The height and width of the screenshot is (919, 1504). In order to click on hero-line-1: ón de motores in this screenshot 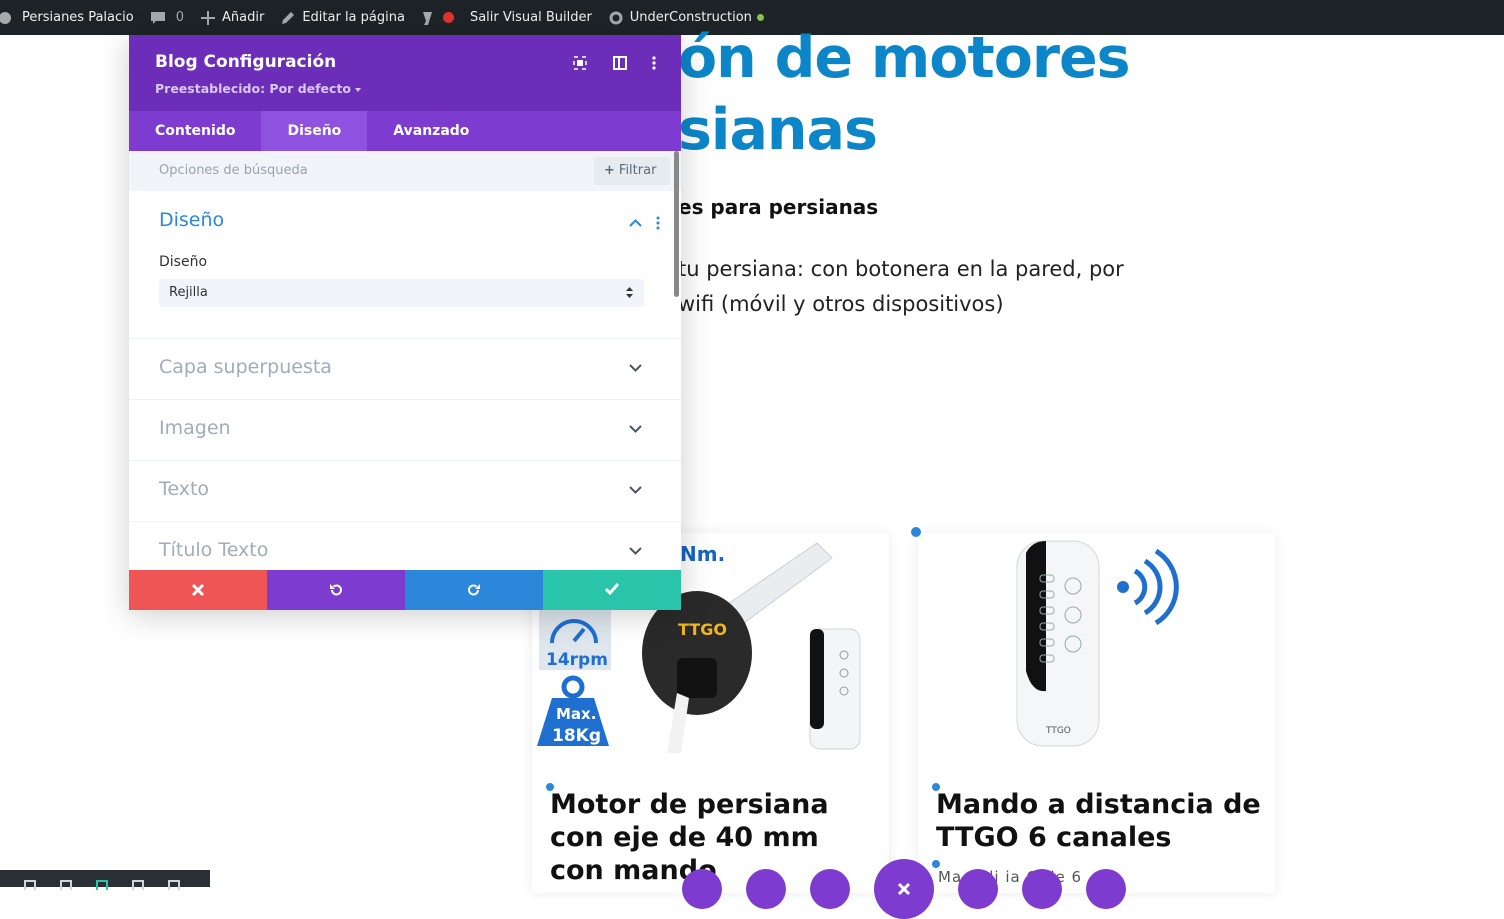, I will do `click(904, 58)`.